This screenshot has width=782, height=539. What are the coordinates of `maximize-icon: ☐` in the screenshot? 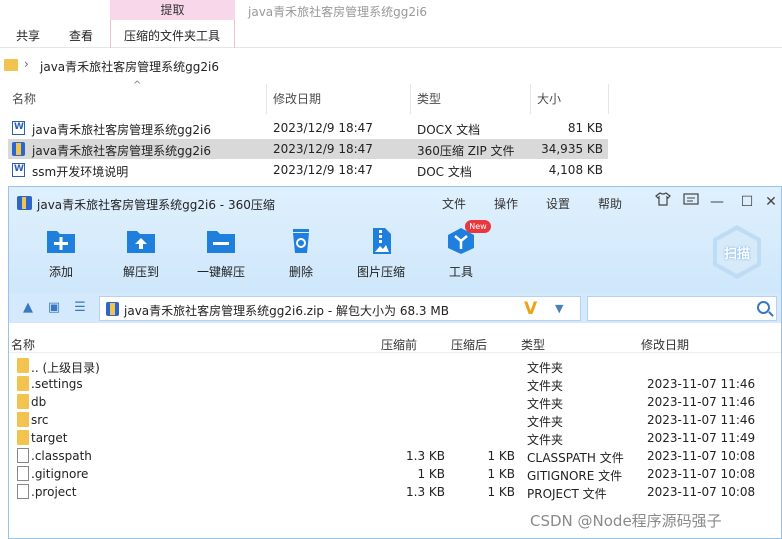 It's located at (747, 202).